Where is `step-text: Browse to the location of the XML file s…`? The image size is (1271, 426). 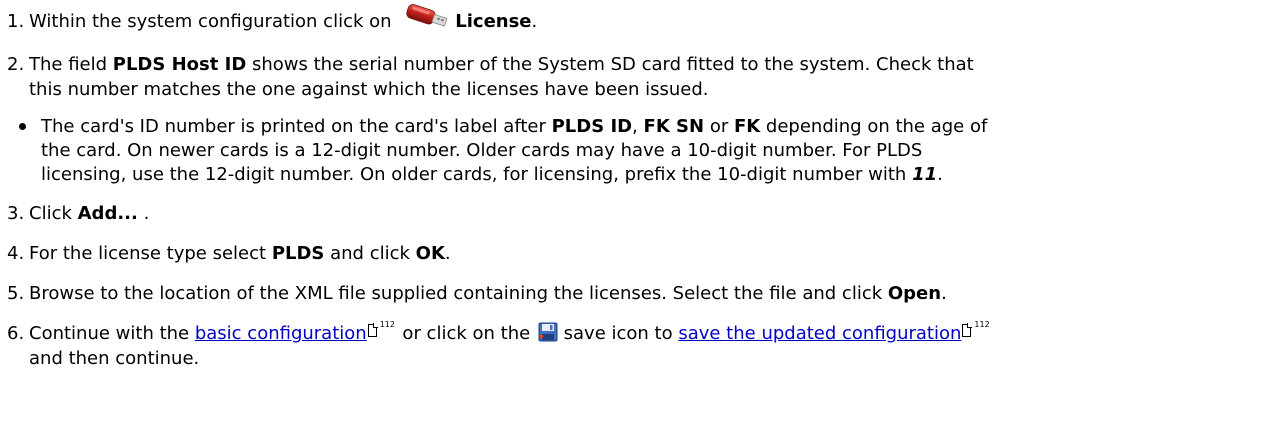 step-text: Browse to the location of the XML file s… is located at coordinates (458, 293).